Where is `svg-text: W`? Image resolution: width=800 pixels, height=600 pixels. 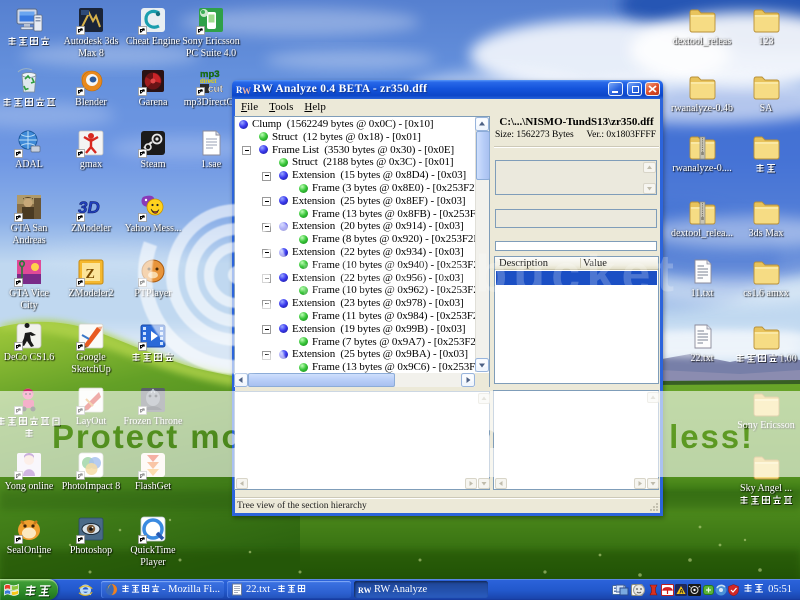
svg-text: W is located at coordinates (246, 91).